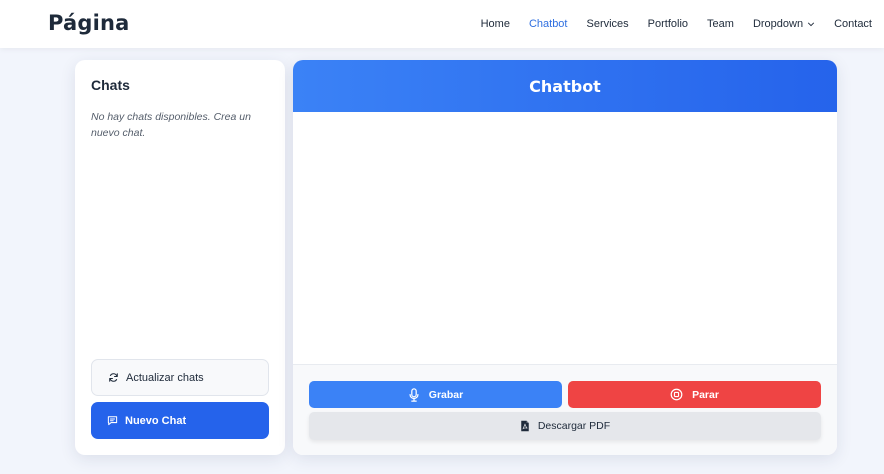  I want to click on new-chat-label: Nuevo Chat, so click(156, 420).